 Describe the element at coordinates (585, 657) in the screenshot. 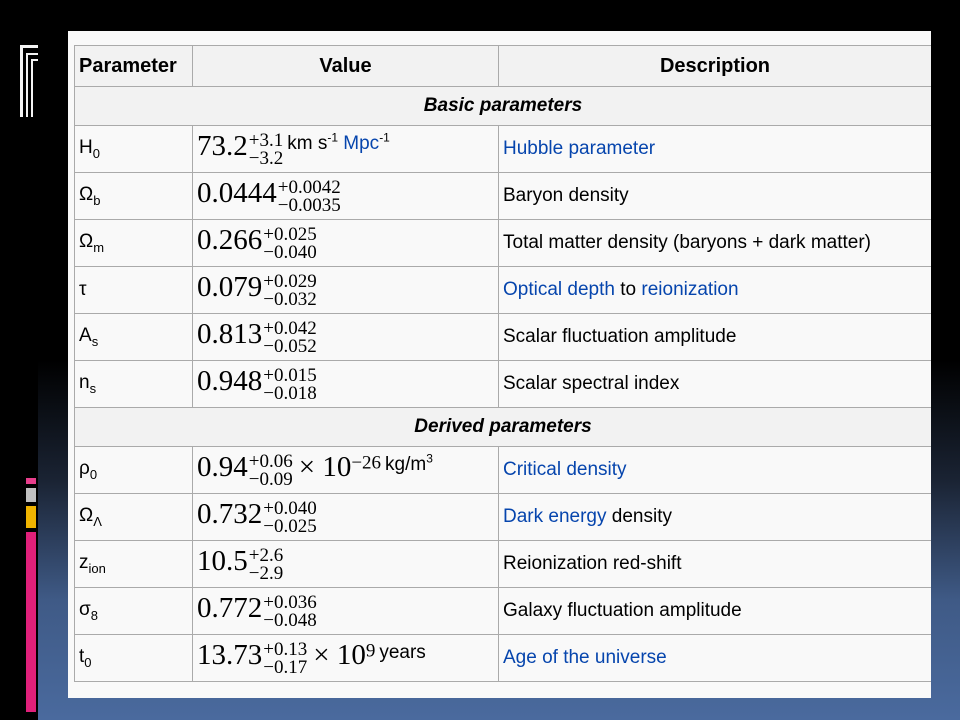

I see `age-of-universe-link: Age of the universe` at that location.